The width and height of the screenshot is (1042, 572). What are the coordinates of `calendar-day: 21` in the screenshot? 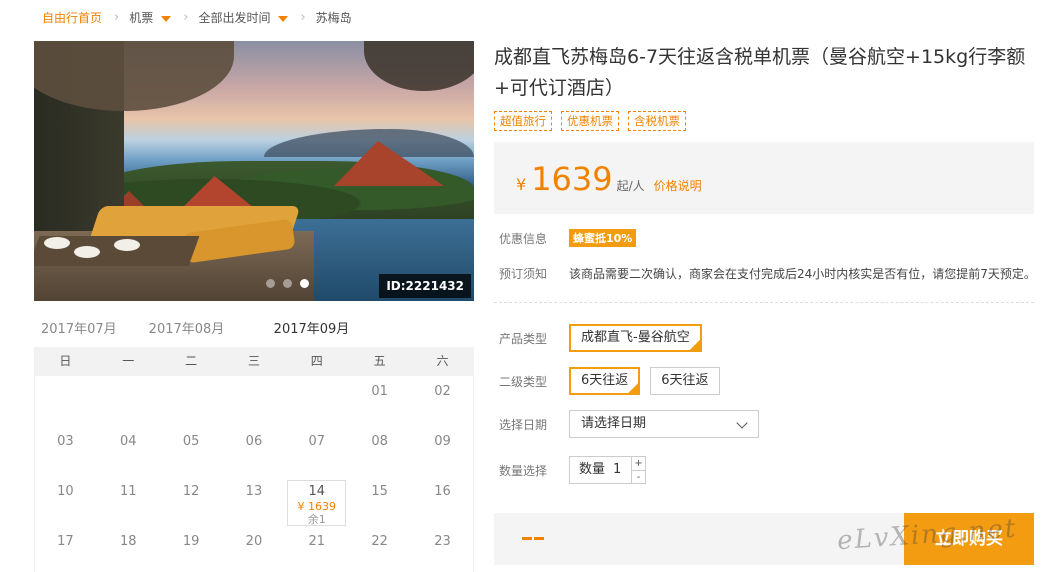 It's located at (316, 549).